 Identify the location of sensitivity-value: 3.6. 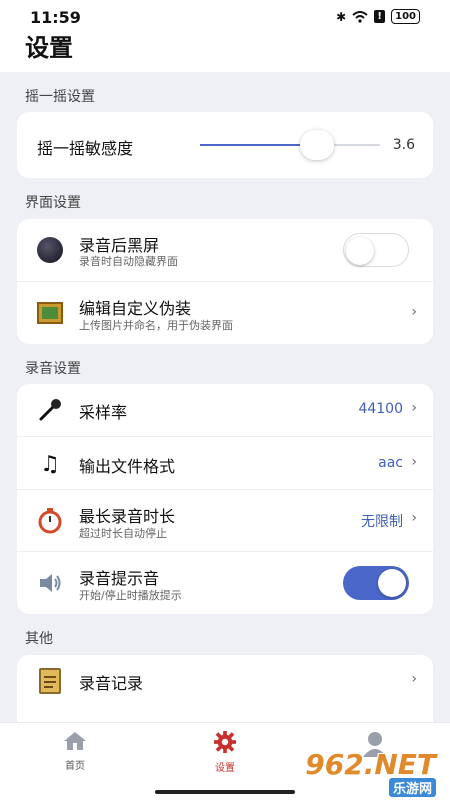
(403, 145).